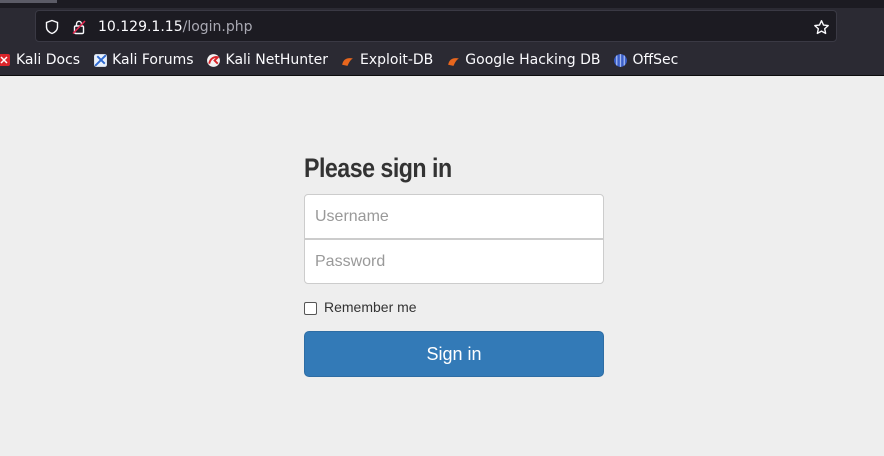 Image resolution: width=884 pixels, height=456 pixels. Describe the element at coordinates (28, 1) in the screenshot. I see `active-tab` at that location.